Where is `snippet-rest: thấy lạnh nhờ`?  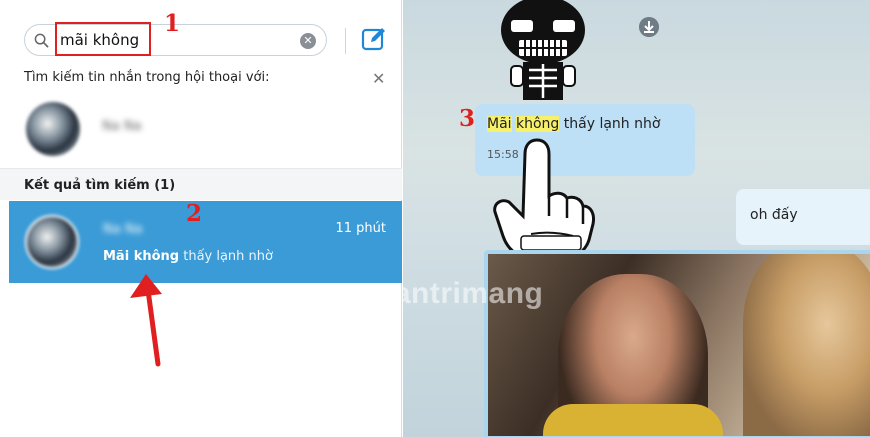
snippet-rest: thấy lạnh nhờ is located at coordinates (226, 256).